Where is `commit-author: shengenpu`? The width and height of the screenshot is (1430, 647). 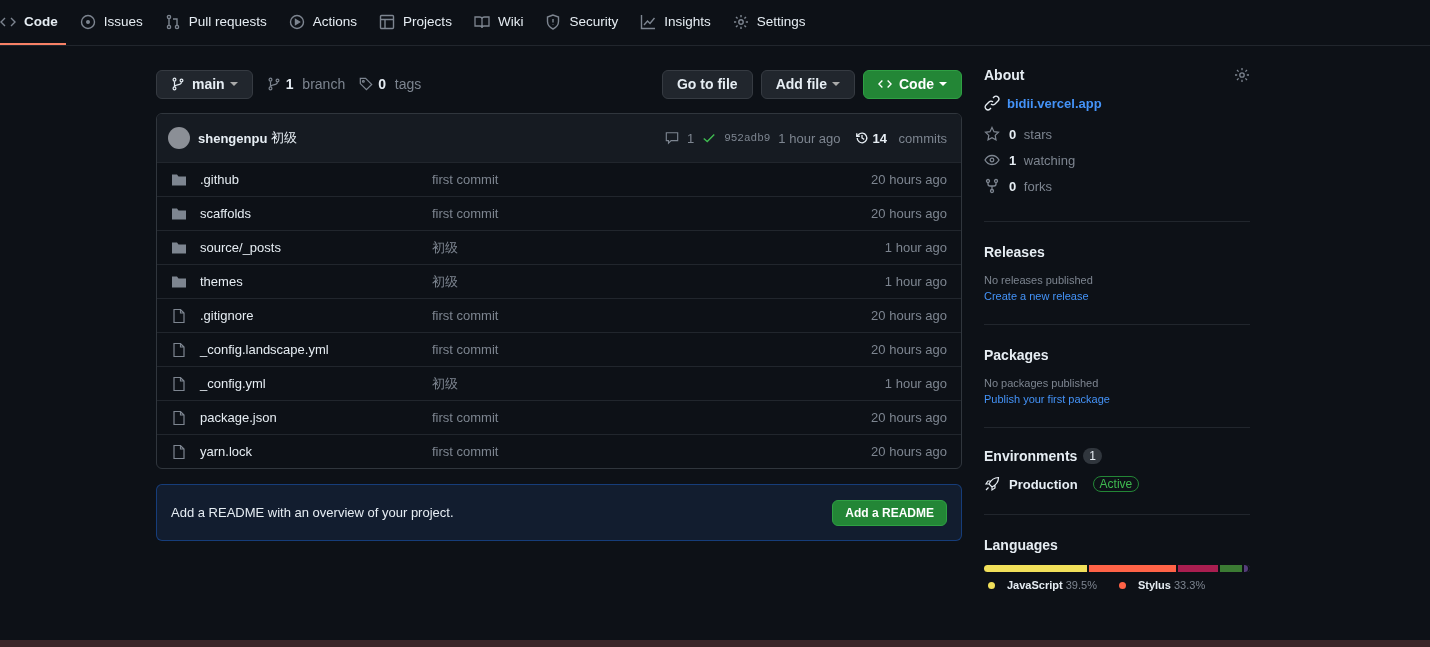
commit-author: shengenpu is located at coordinates (233, 138).